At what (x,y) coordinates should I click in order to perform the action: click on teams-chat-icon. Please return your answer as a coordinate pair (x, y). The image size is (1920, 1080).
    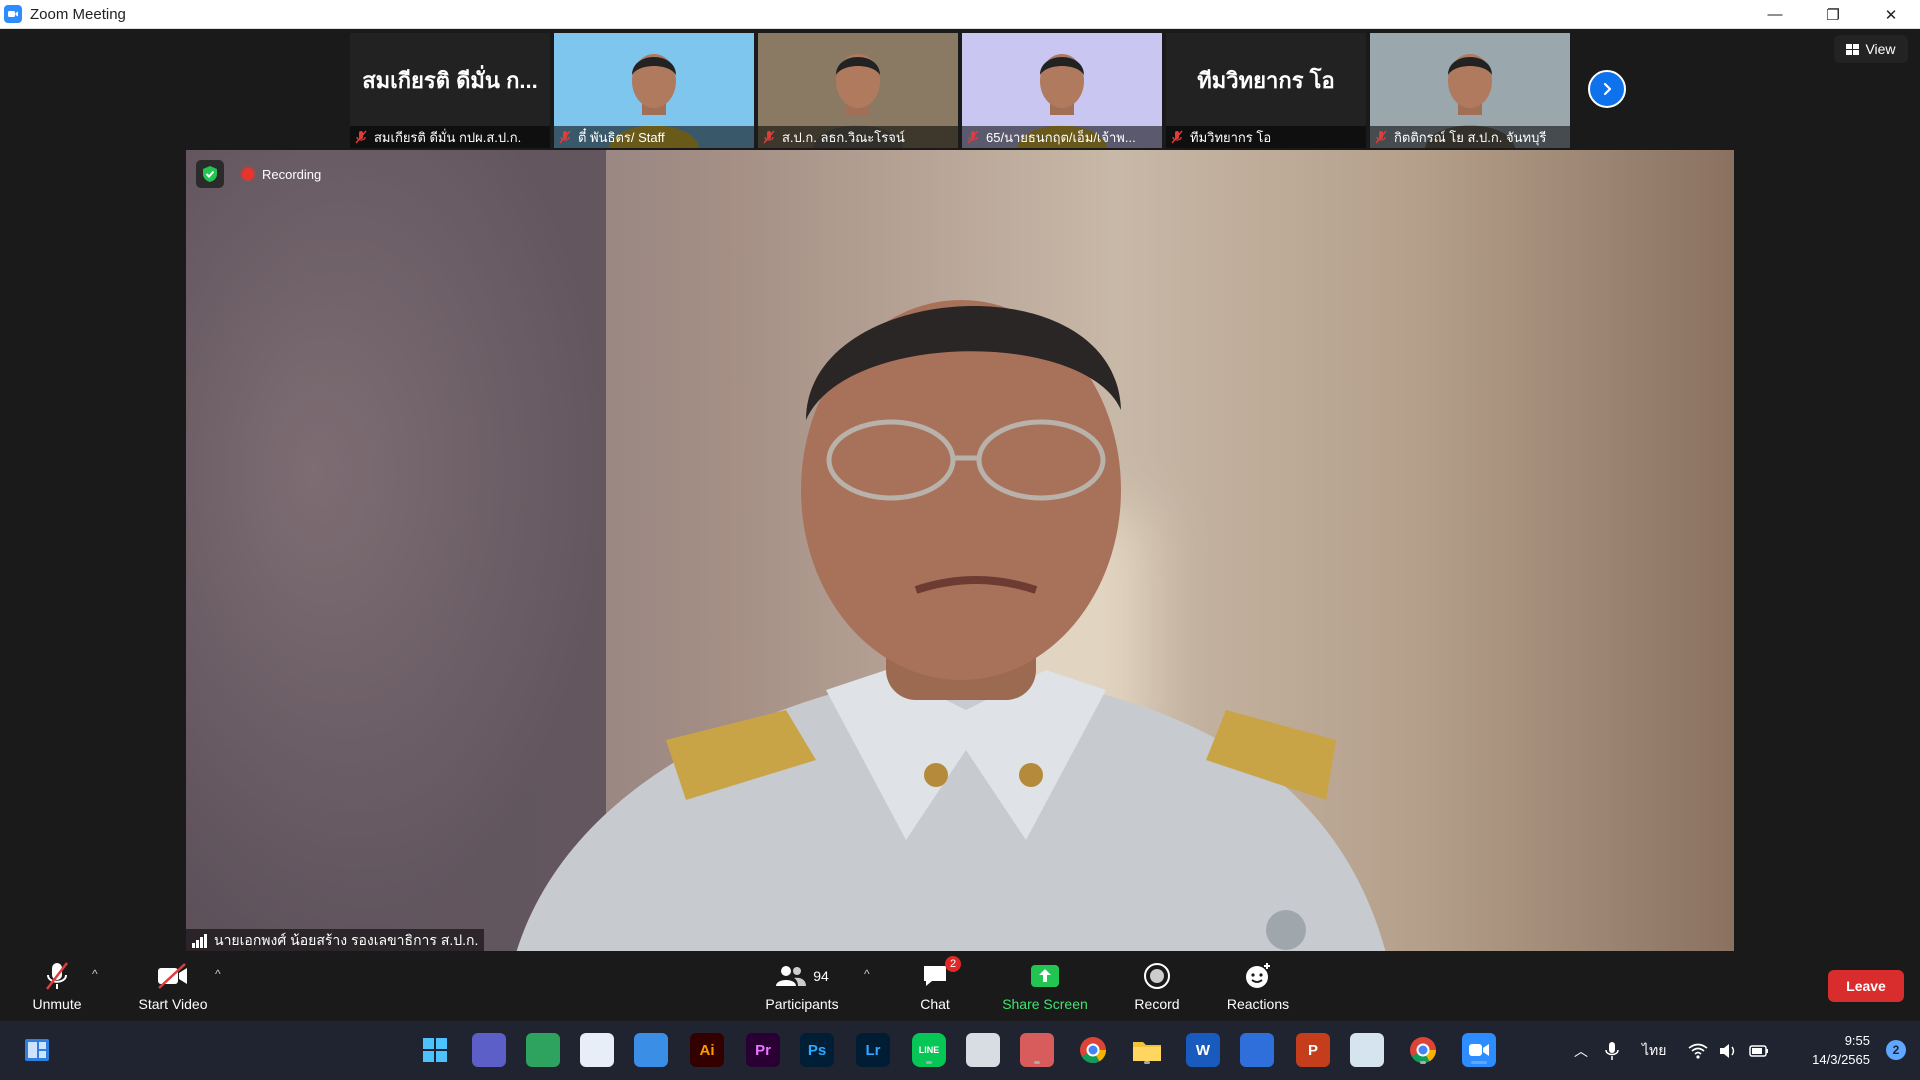
    Looking at the image, I should click on (489, 1050).